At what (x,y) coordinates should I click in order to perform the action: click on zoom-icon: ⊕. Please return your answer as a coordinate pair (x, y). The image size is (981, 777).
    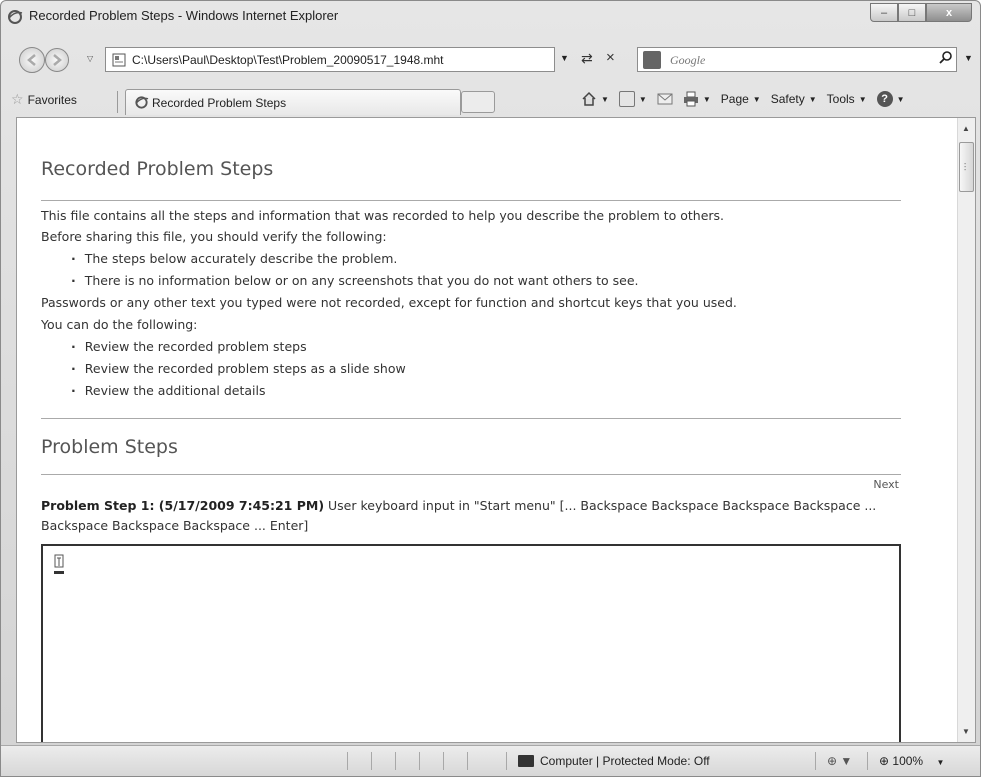
    Looking at the image, I should click on (884, 761).